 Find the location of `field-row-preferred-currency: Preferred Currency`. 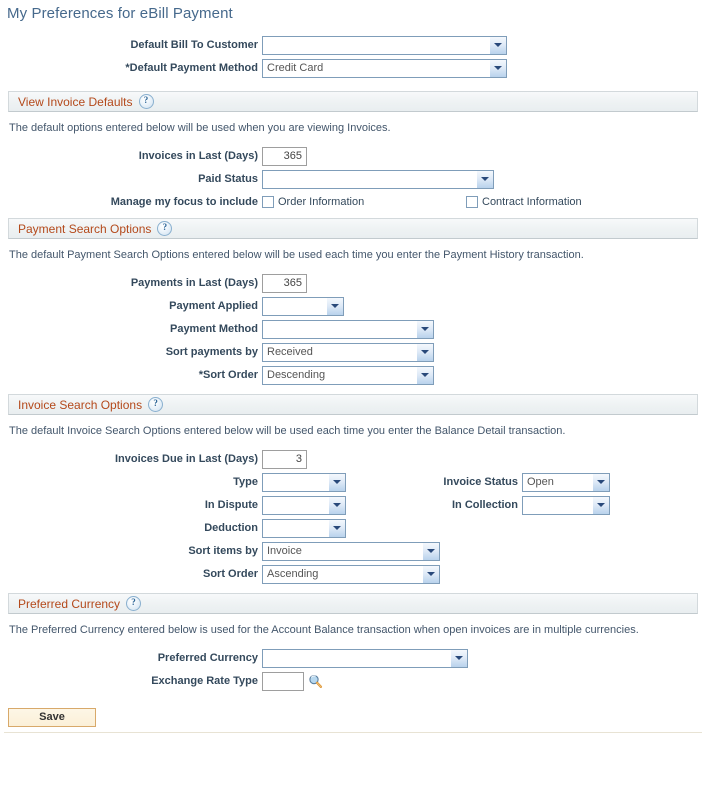

field-row-preferred-currency: Preferred Currency is located at coordinates (353, 658).